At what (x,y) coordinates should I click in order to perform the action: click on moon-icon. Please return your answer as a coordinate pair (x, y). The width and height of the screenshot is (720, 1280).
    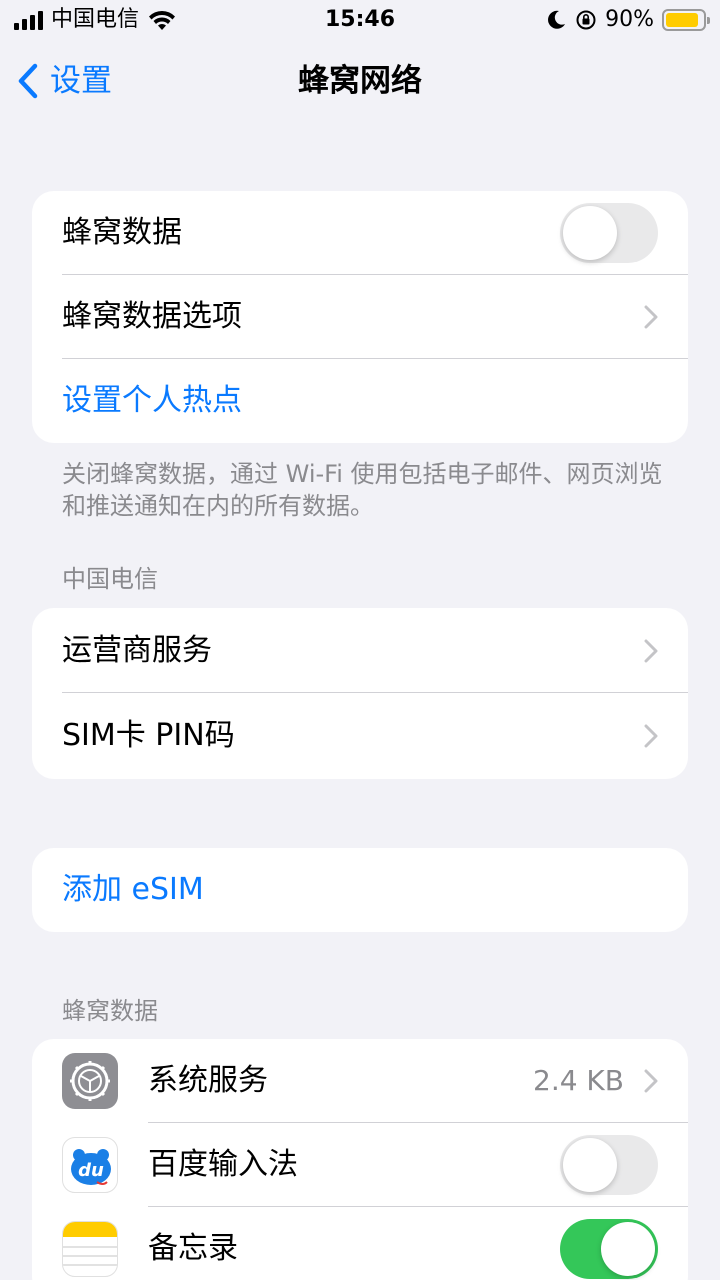
    Looking at the image, I should click on (557, 19).